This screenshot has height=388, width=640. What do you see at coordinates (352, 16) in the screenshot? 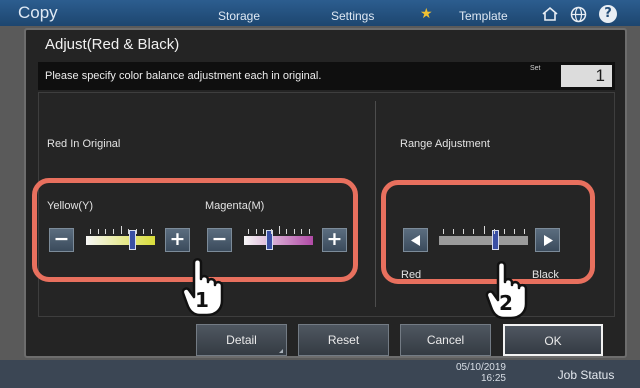
I see `tab-settings: Settings` at bounding box center [352, 16].